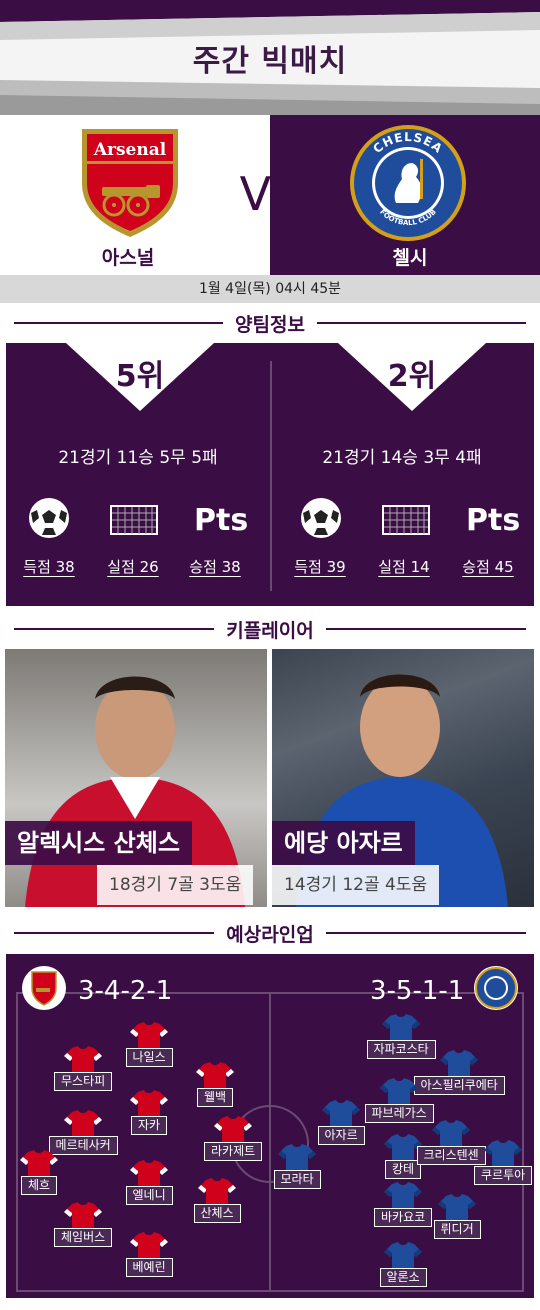 The height and width of the screenshot is (1310, 540). Describe the element at coordinates (403, 1217) in the screenshot. I see `away-player-name: 바카요코` at that location.